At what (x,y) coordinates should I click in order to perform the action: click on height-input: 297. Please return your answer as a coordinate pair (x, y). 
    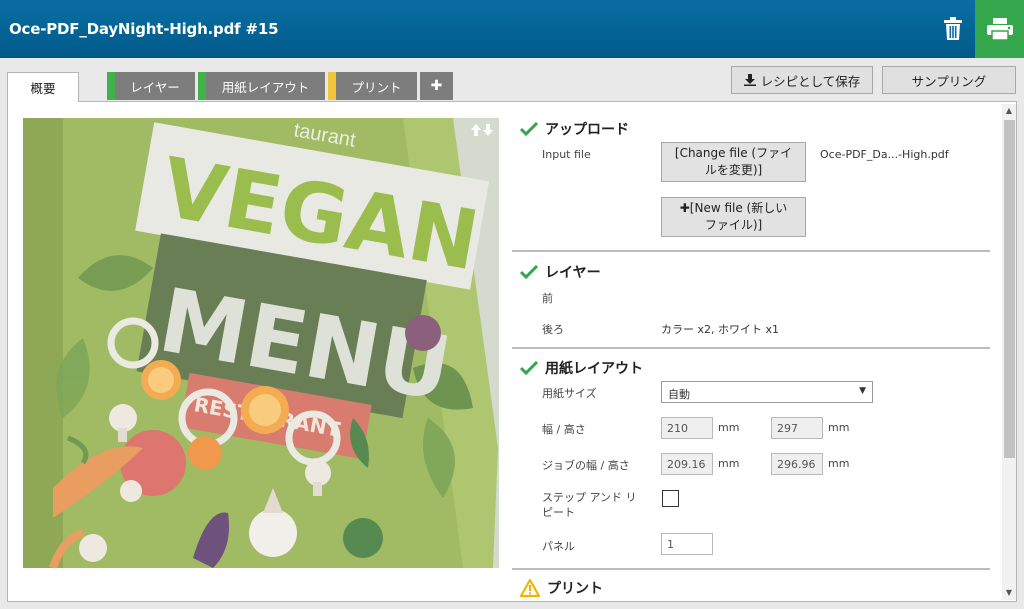
    Looking at the image, I should click on (797, 428).